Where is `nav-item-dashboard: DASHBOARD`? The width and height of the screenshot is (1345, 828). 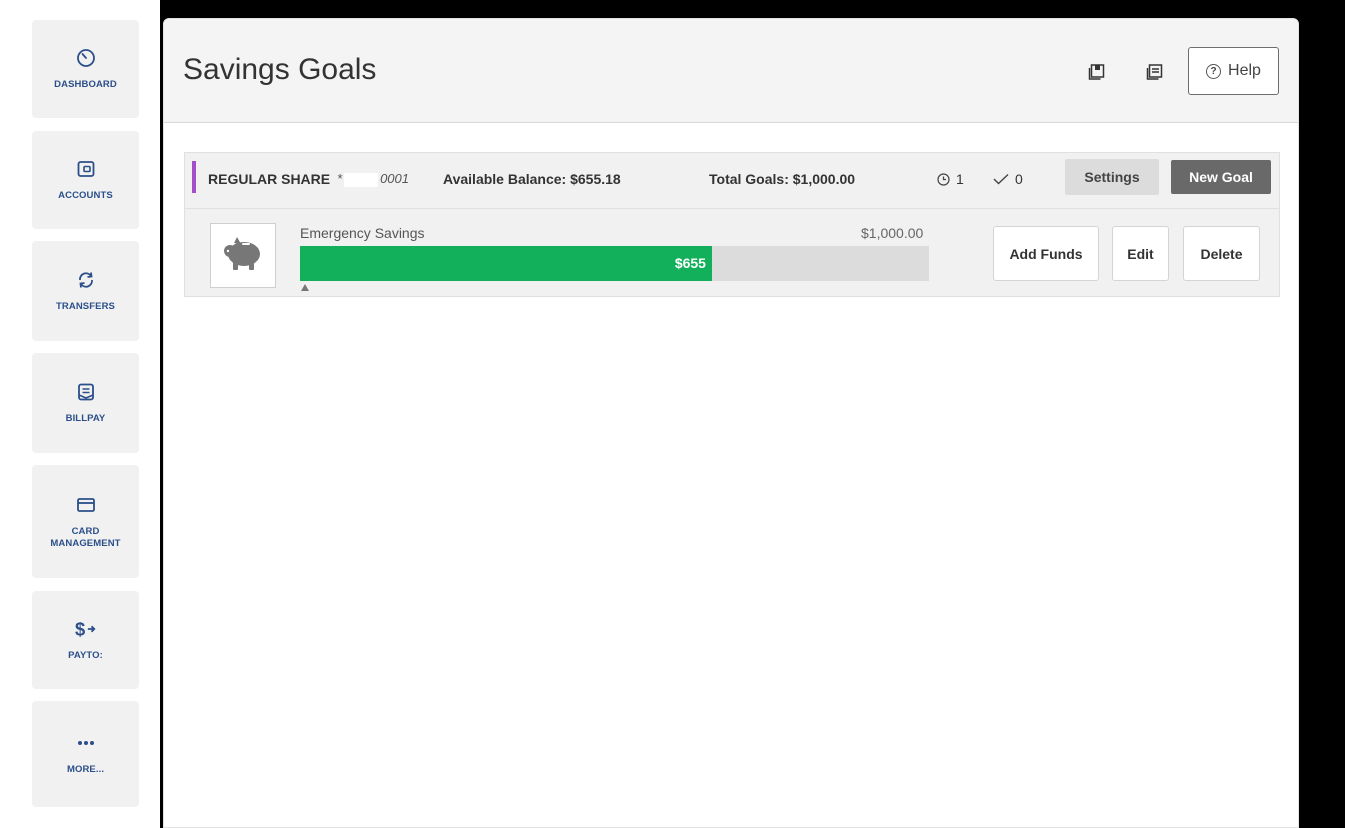 nav-item-dashboard: DASHBOARD is located at coordinates (85, 69).